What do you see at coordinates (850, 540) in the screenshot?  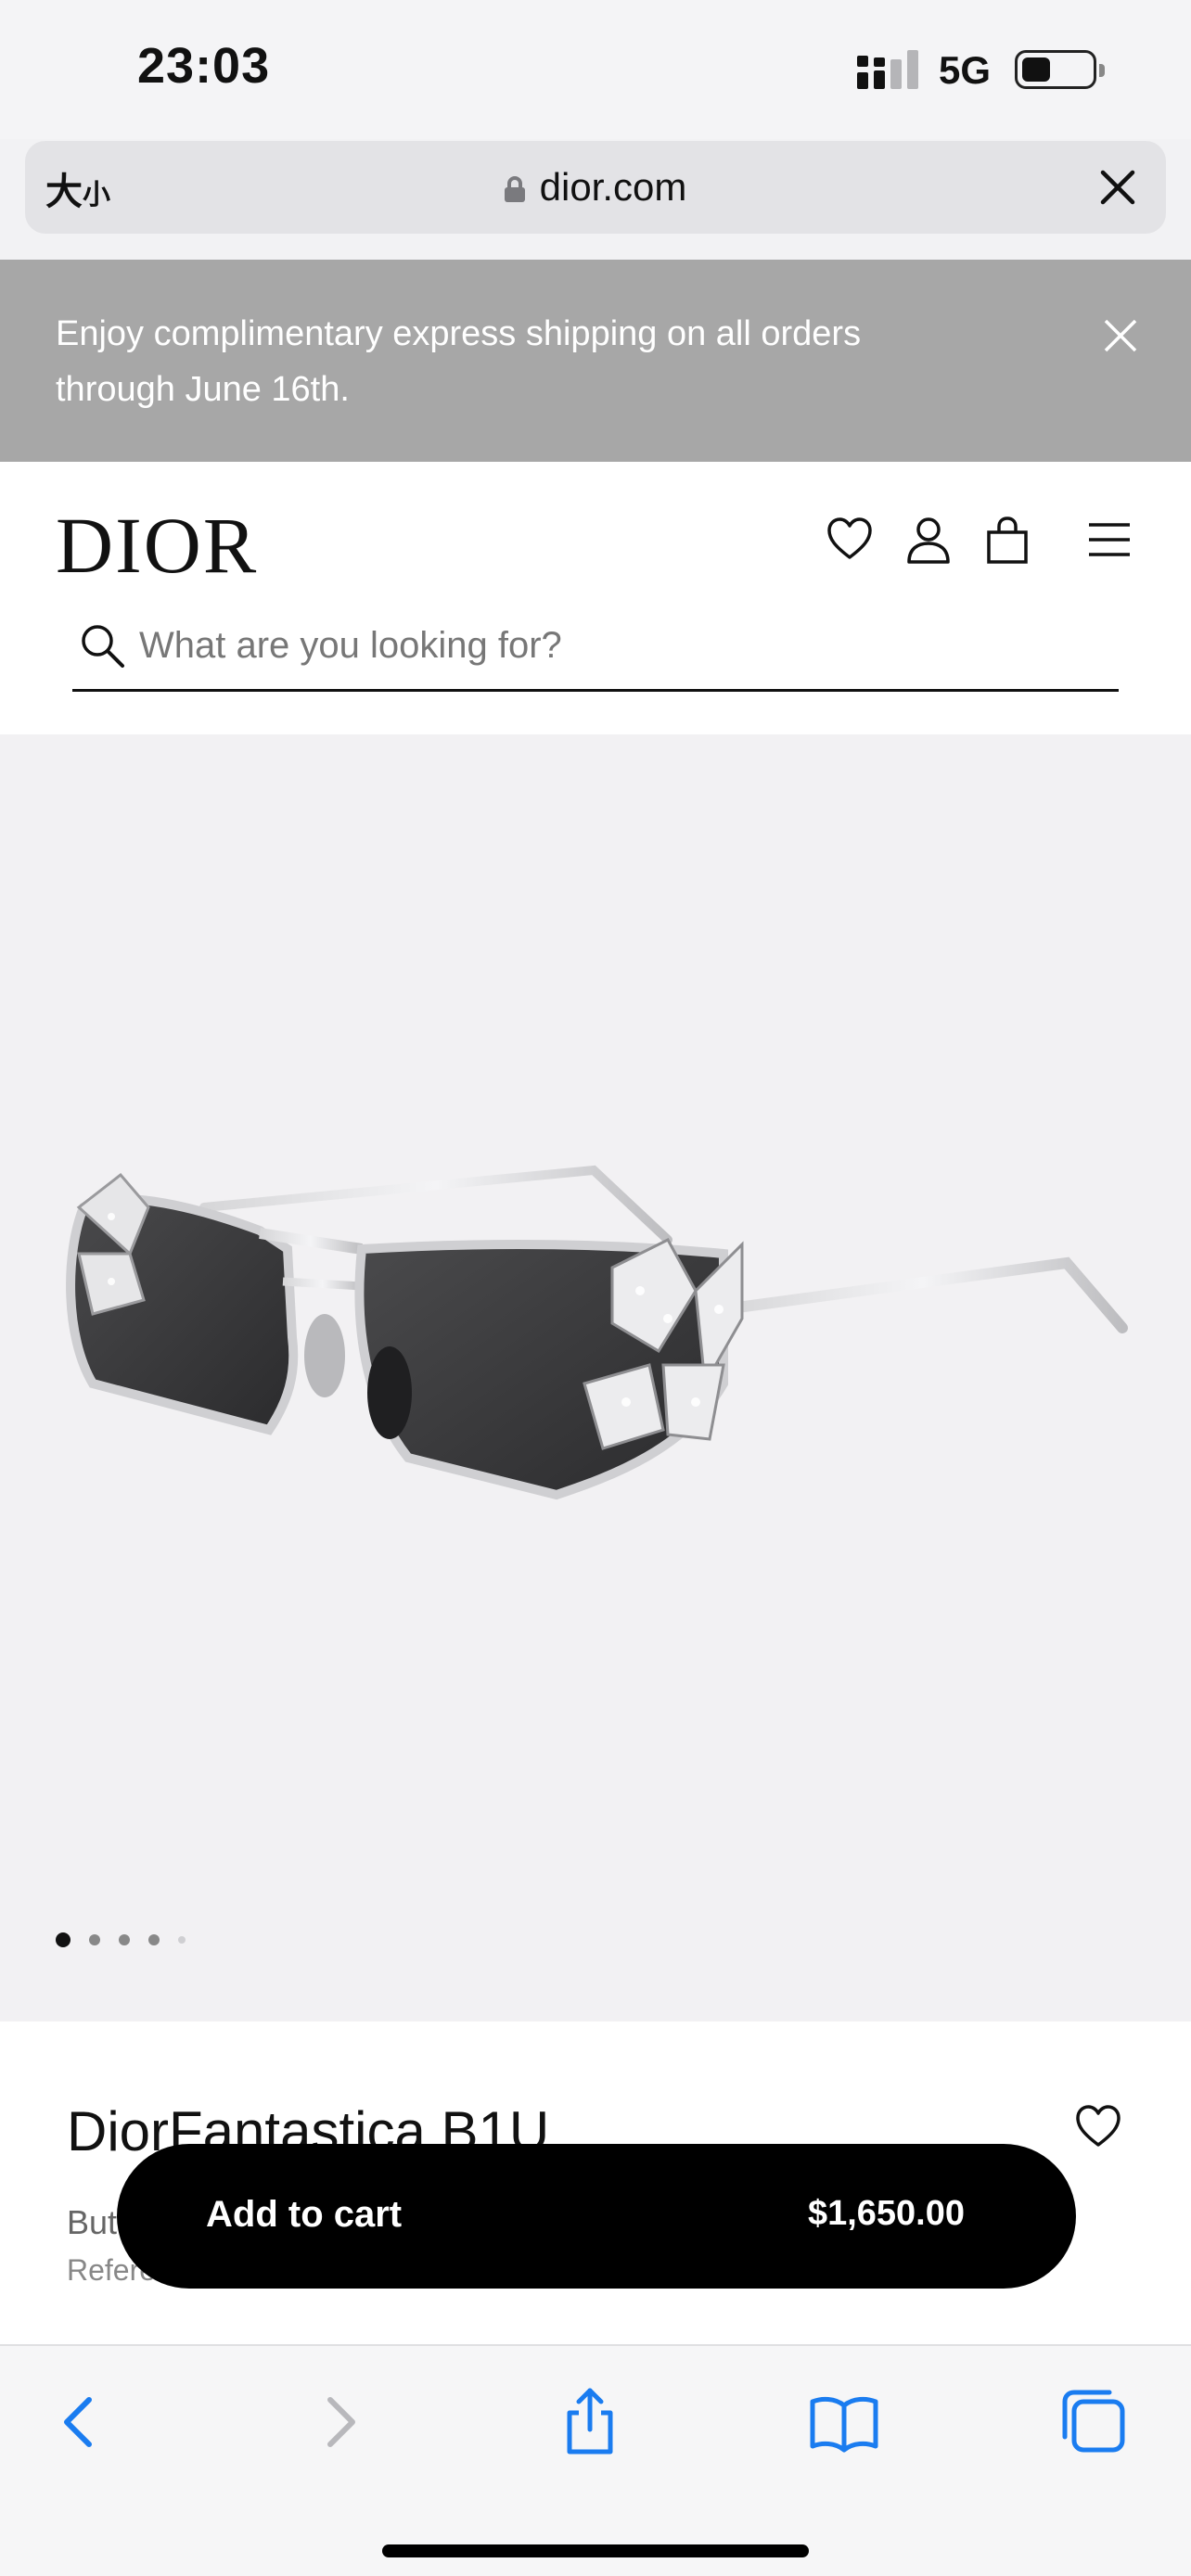 I see `wishlist-heart-icon` at bounding box center [850, 540].